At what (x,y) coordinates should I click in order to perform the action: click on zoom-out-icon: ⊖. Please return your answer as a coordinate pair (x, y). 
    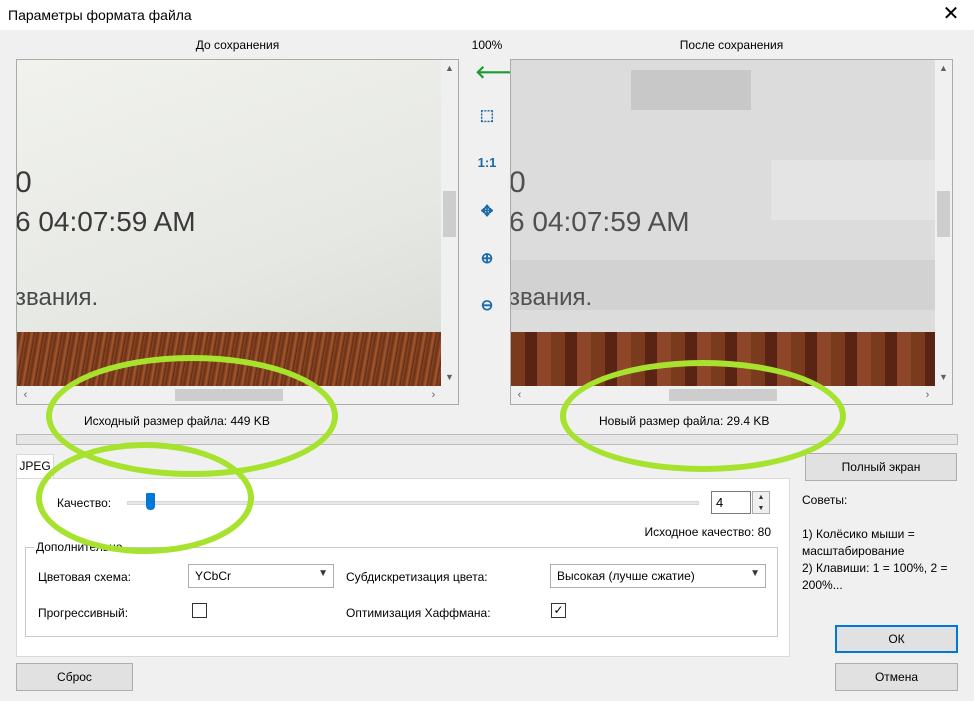
    Looking at the image, I should click on (487, 306).